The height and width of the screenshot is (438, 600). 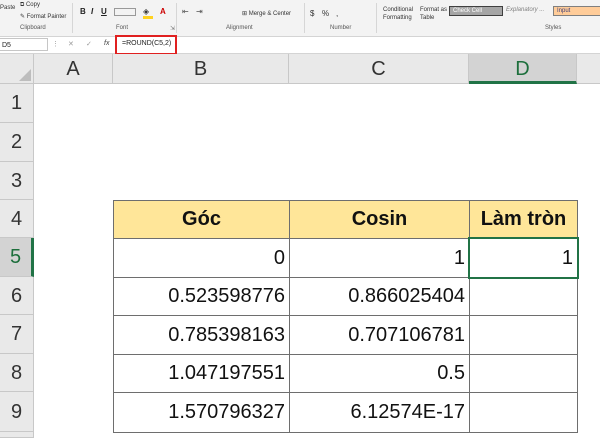 I want to click on row-header-4: 4, so click(x=17, y=219).